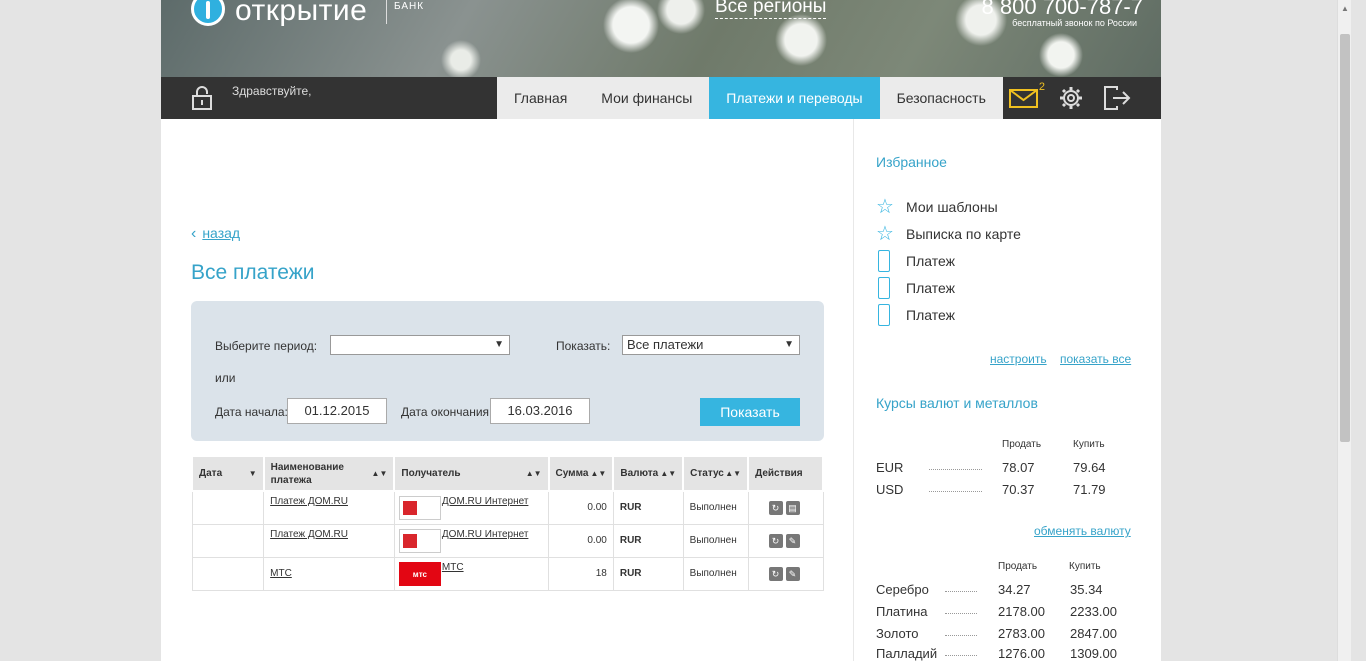 The height and width of the screenshot is (661, 1366). I want to click on mail-button: 2, so click(1027, 95).